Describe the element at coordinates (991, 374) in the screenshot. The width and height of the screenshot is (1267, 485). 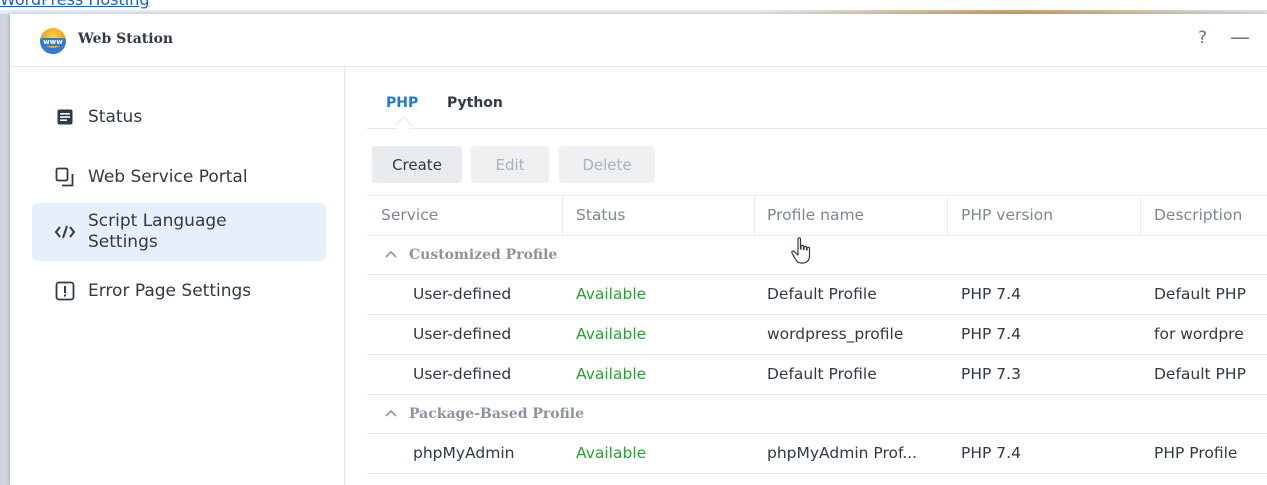
I see `cell-php-version: PHP 7.3` at that location.